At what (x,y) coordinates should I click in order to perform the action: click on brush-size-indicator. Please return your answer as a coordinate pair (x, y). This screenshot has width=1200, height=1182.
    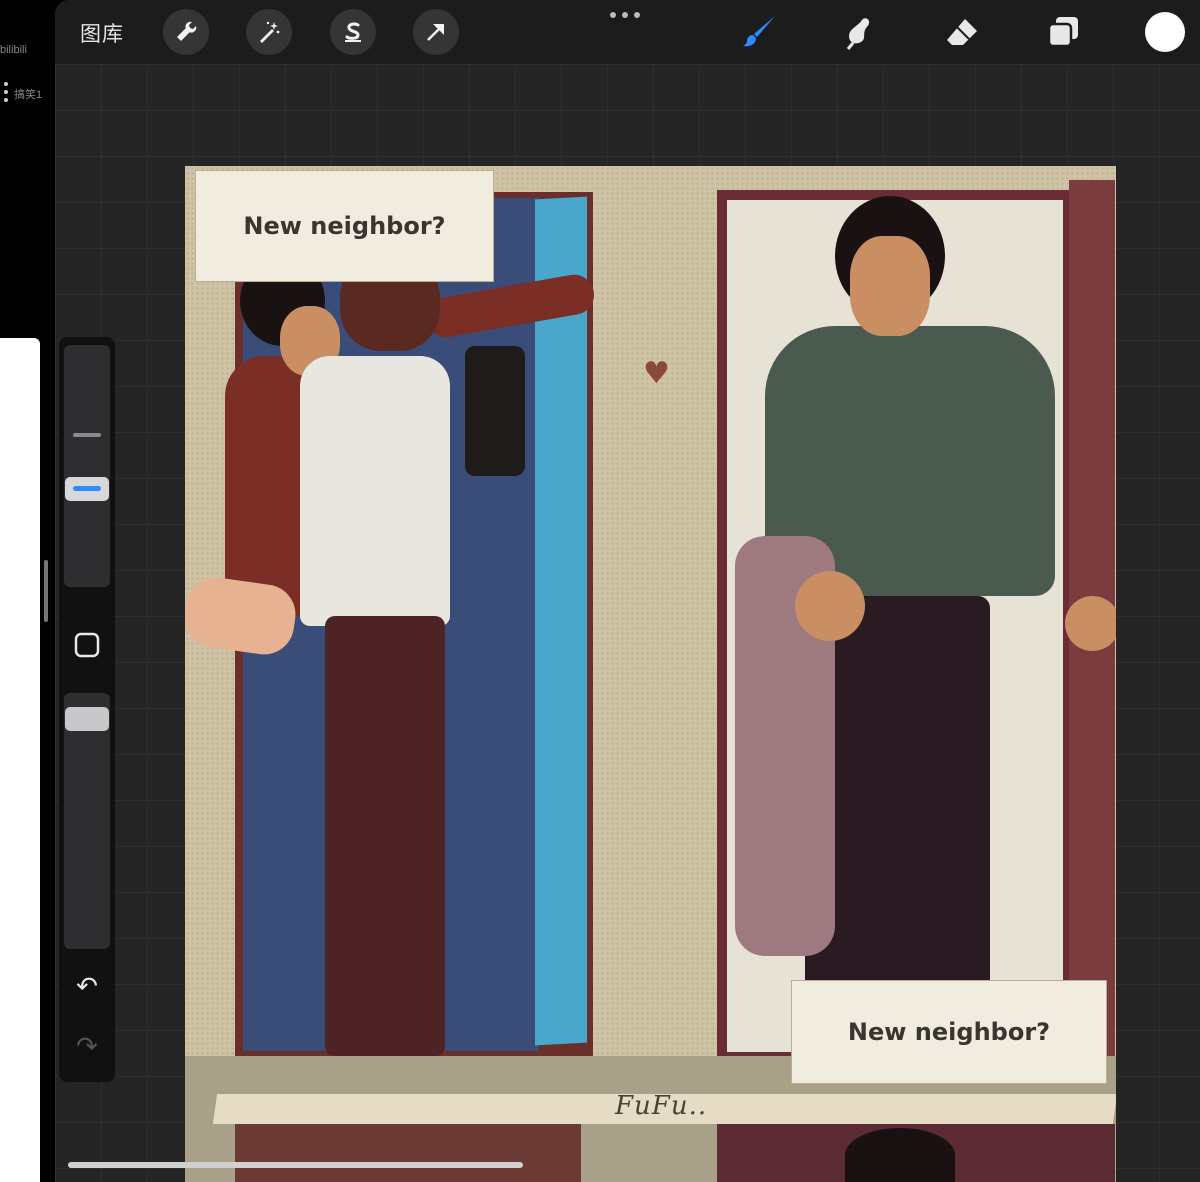
    Looking at the image, I should click on (87, 488).